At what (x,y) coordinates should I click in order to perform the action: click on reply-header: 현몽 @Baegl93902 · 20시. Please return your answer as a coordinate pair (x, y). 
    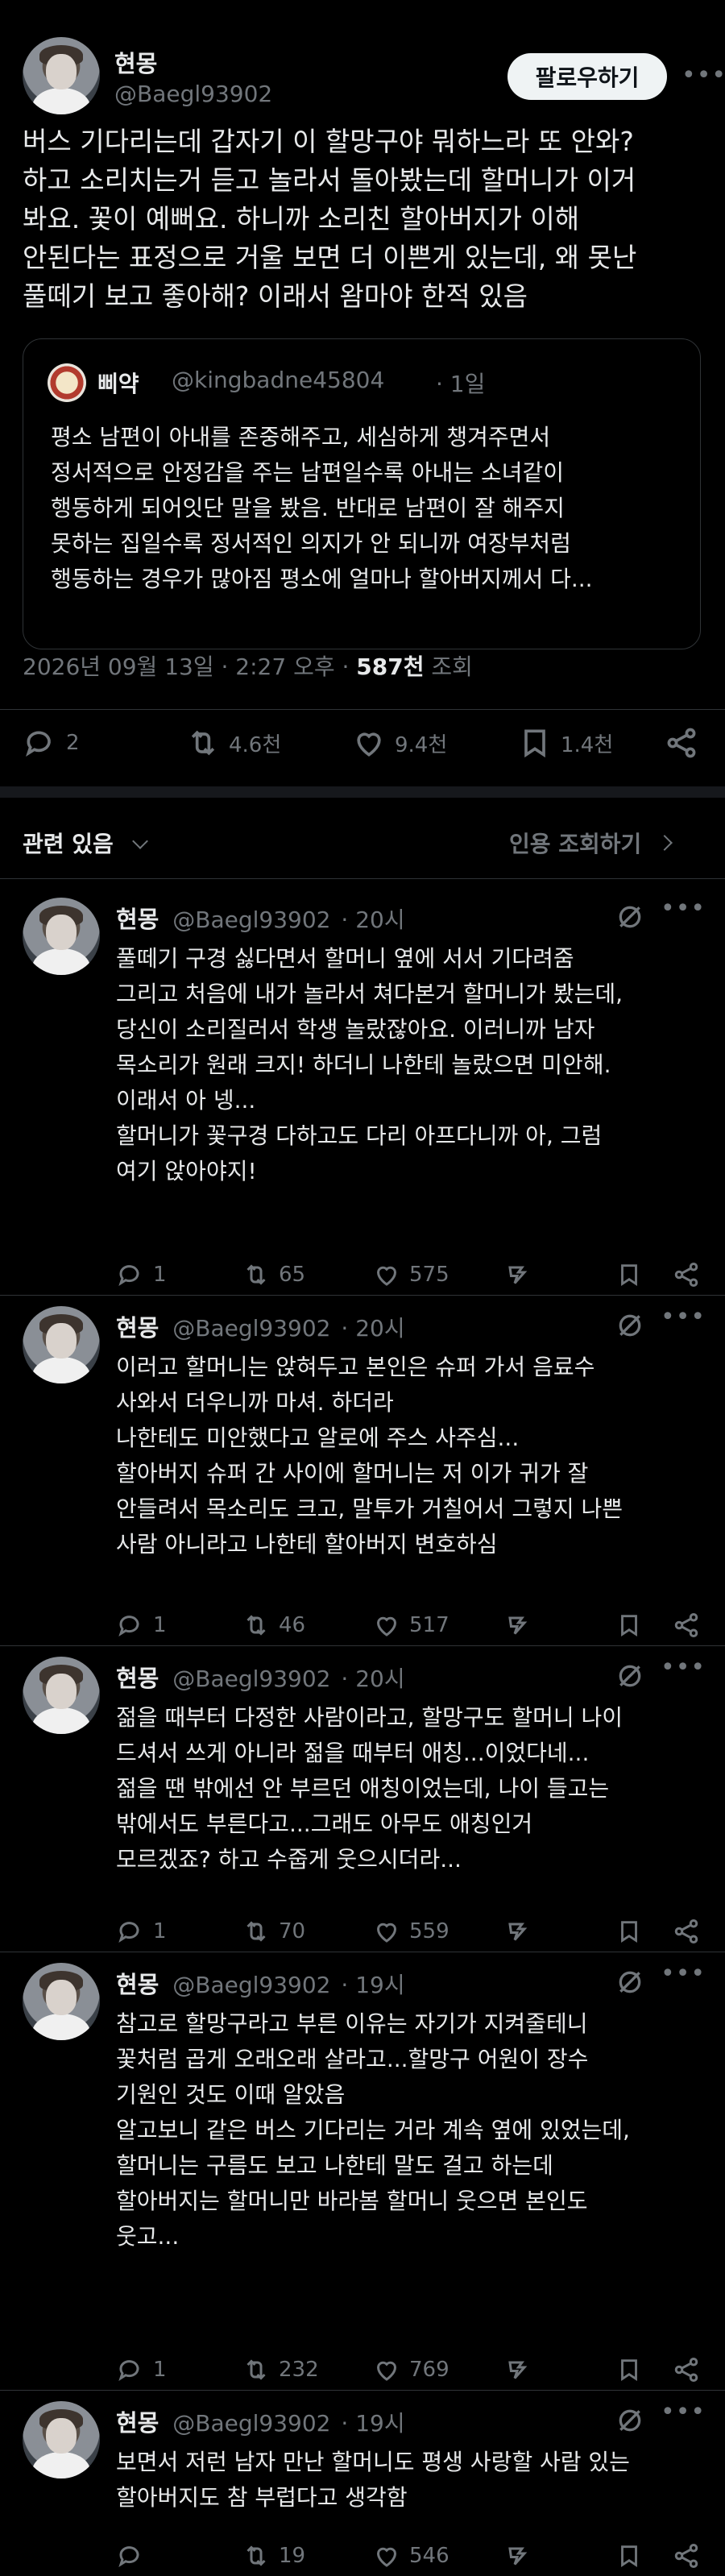
    Looking at the image, I should click on (261, 1677).